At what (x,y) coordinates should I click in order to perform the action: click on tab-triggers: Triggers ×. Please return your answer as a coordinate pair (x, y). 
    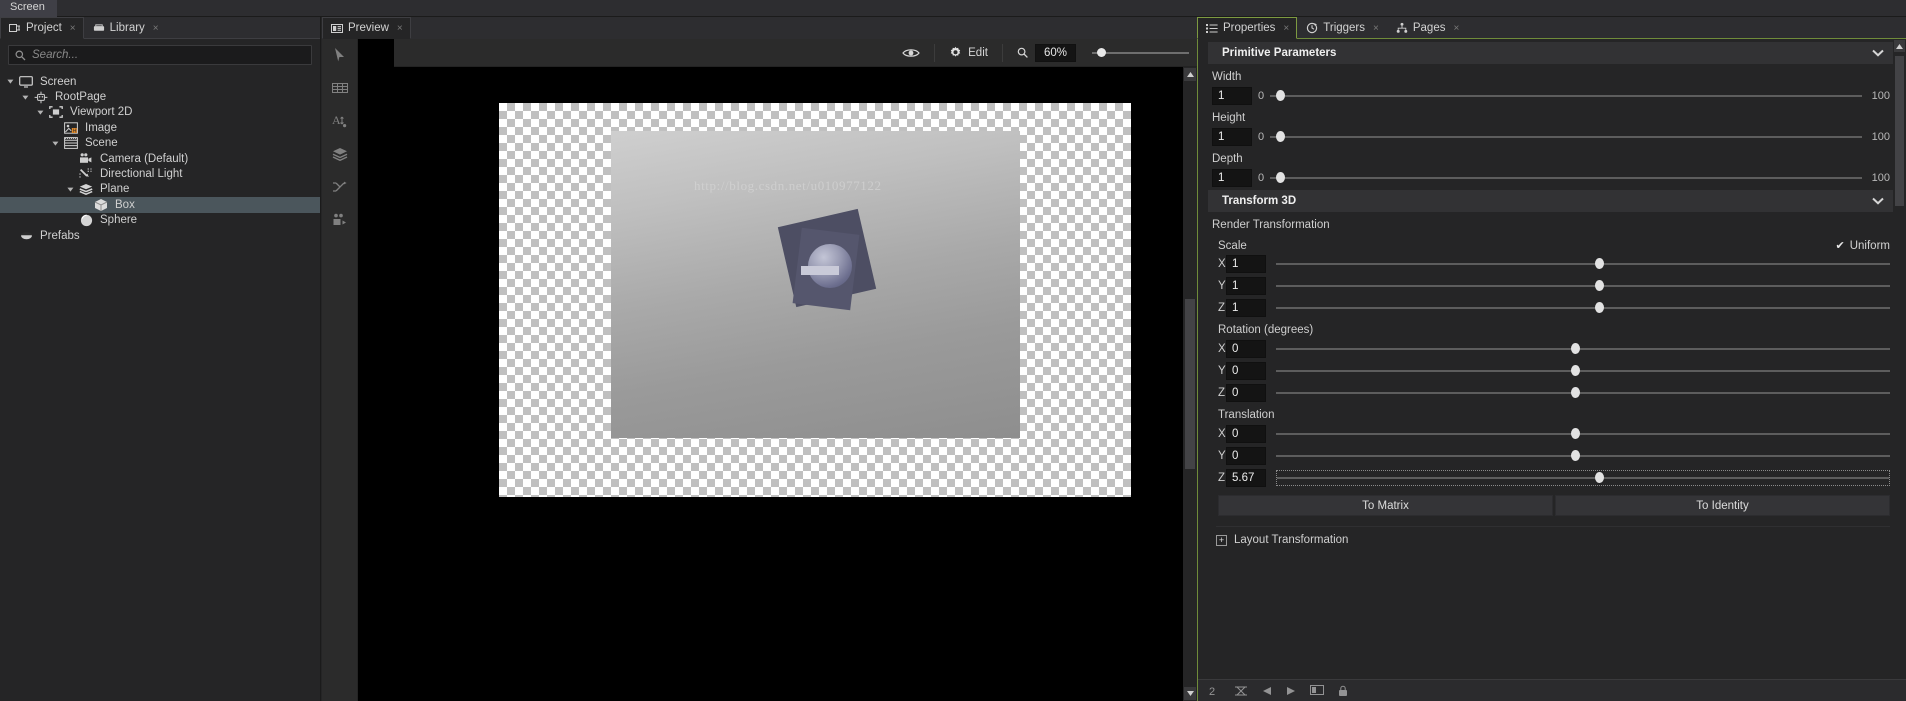
    Looking at the image, I should click on (1342, 28).